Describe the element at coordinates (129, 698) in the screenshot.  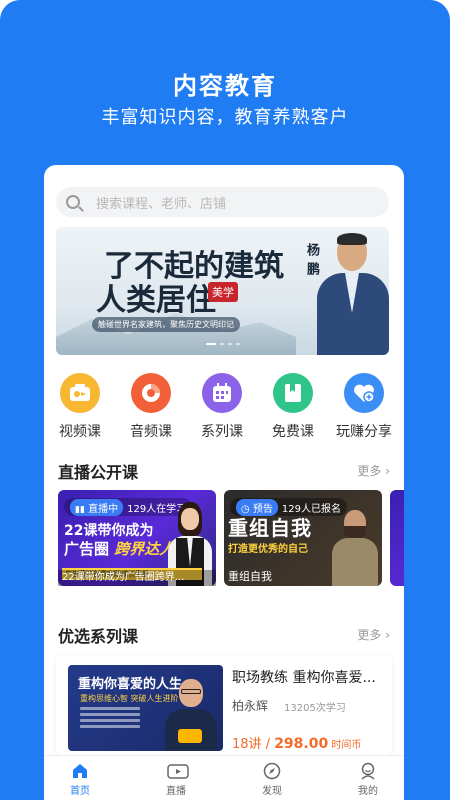
I see `thumb-subtitle: 重构思维心智 突破人生进阶` at that location.